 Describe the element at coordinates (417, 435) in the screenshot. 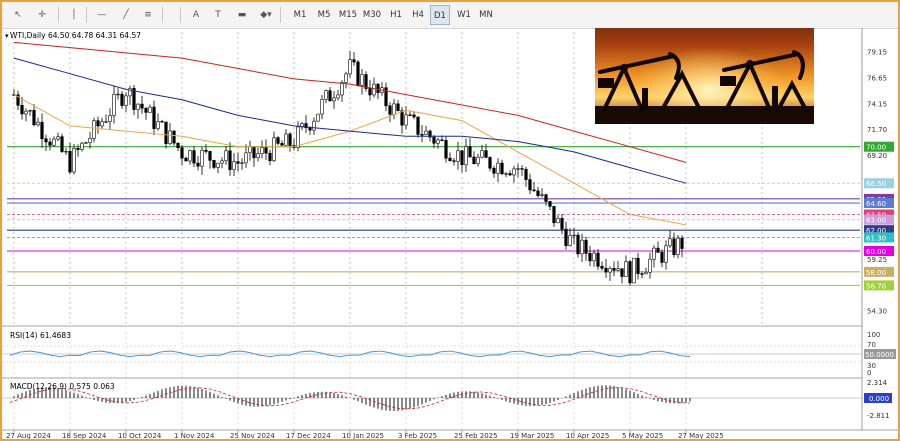

I see `date-label: 3 Feb 2025` at that location.